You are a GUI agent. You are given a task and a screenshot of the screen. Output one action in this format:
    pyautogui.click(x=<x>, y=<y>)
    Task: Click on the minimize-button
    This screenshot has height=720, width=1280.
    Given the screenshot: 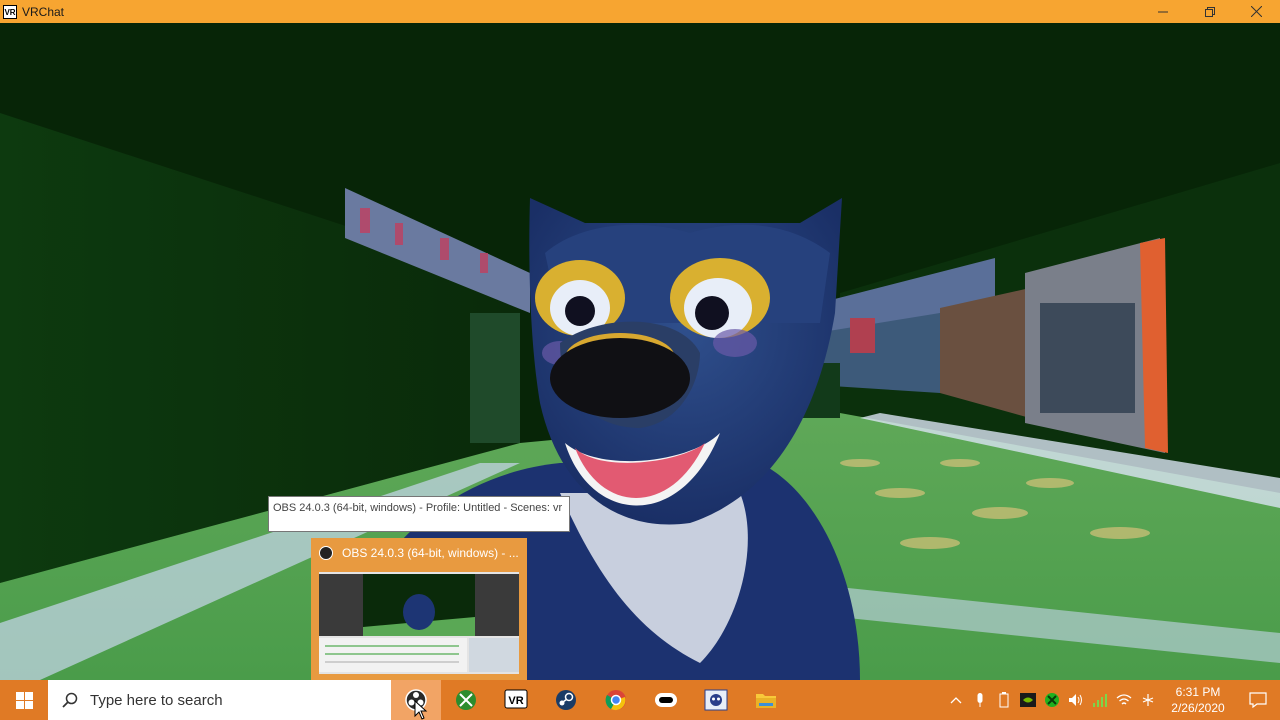 What is the action you would take?
    pyautogui.click(x=1162, y=11)
    